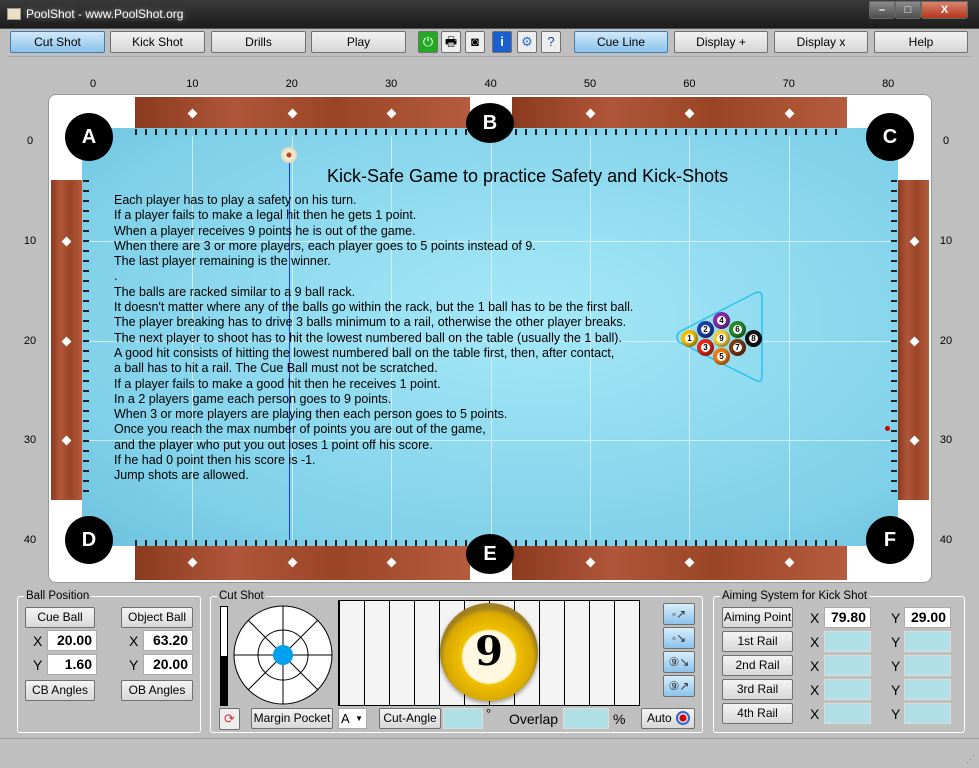 The width and height of the screenshot is (979, 768). What do you see at coordinates (757, 617) in the screenshot?
I see `aiming-point-button: Aiming Point` at bounding box center [757, 617].